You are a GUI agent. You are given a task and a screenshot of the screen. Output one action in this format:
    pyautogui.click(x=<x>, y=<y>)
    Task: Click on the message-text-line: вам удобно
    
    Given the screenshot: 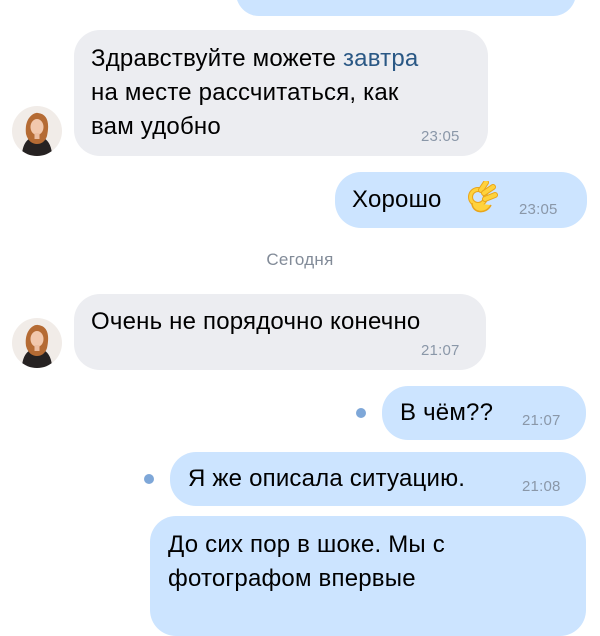 What is the action you would take?
    pyautogui.click(x=156, y=126)
    